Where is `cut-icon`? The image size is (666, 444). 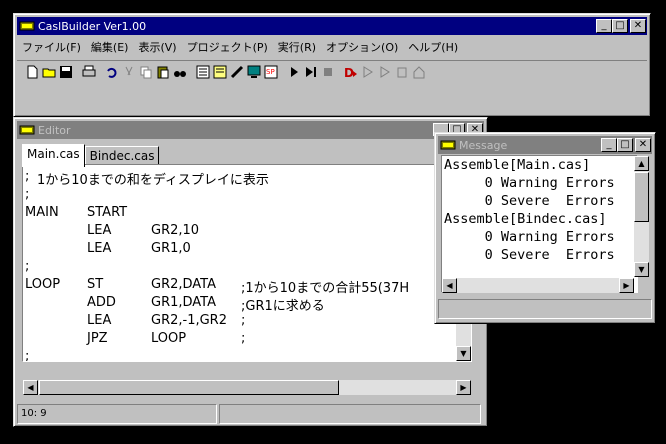
cut-icon is located at coordinates (128, 71).